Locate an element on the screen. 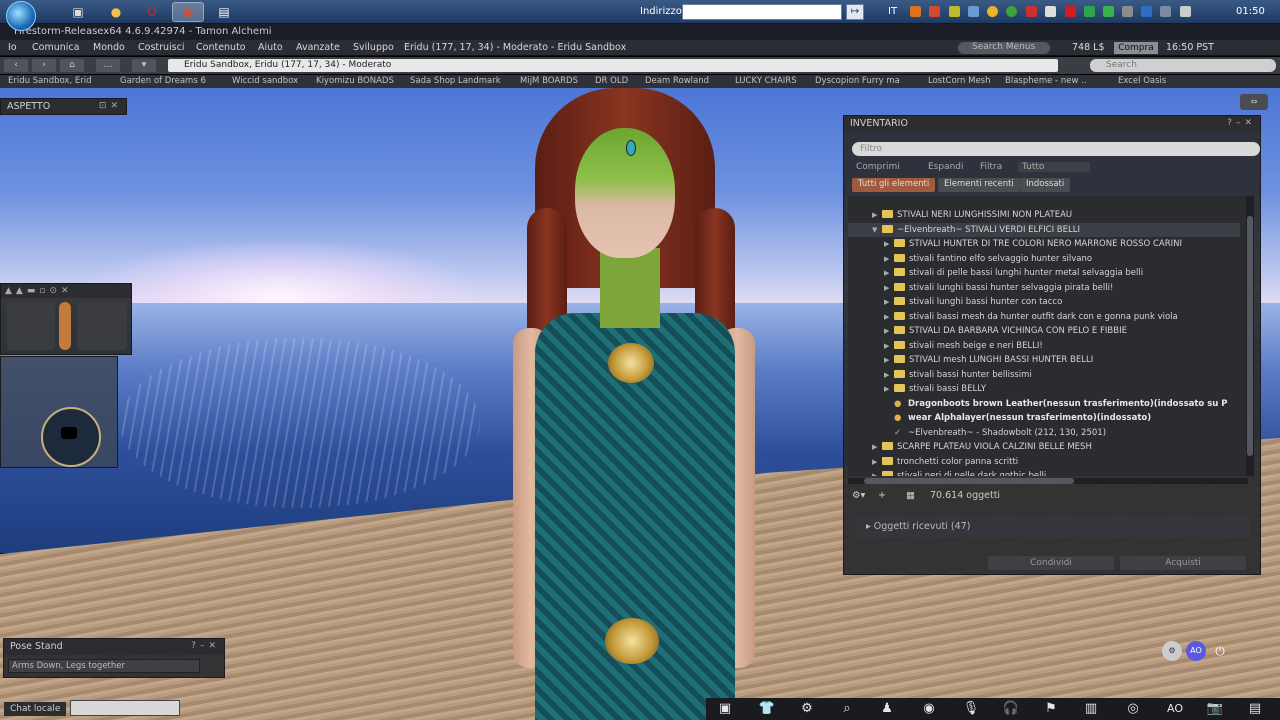 The width and height of the screenshot is (1280, 720). ao-controls: ⚙ AO ⏻ is located at coordinates (1197, 651).